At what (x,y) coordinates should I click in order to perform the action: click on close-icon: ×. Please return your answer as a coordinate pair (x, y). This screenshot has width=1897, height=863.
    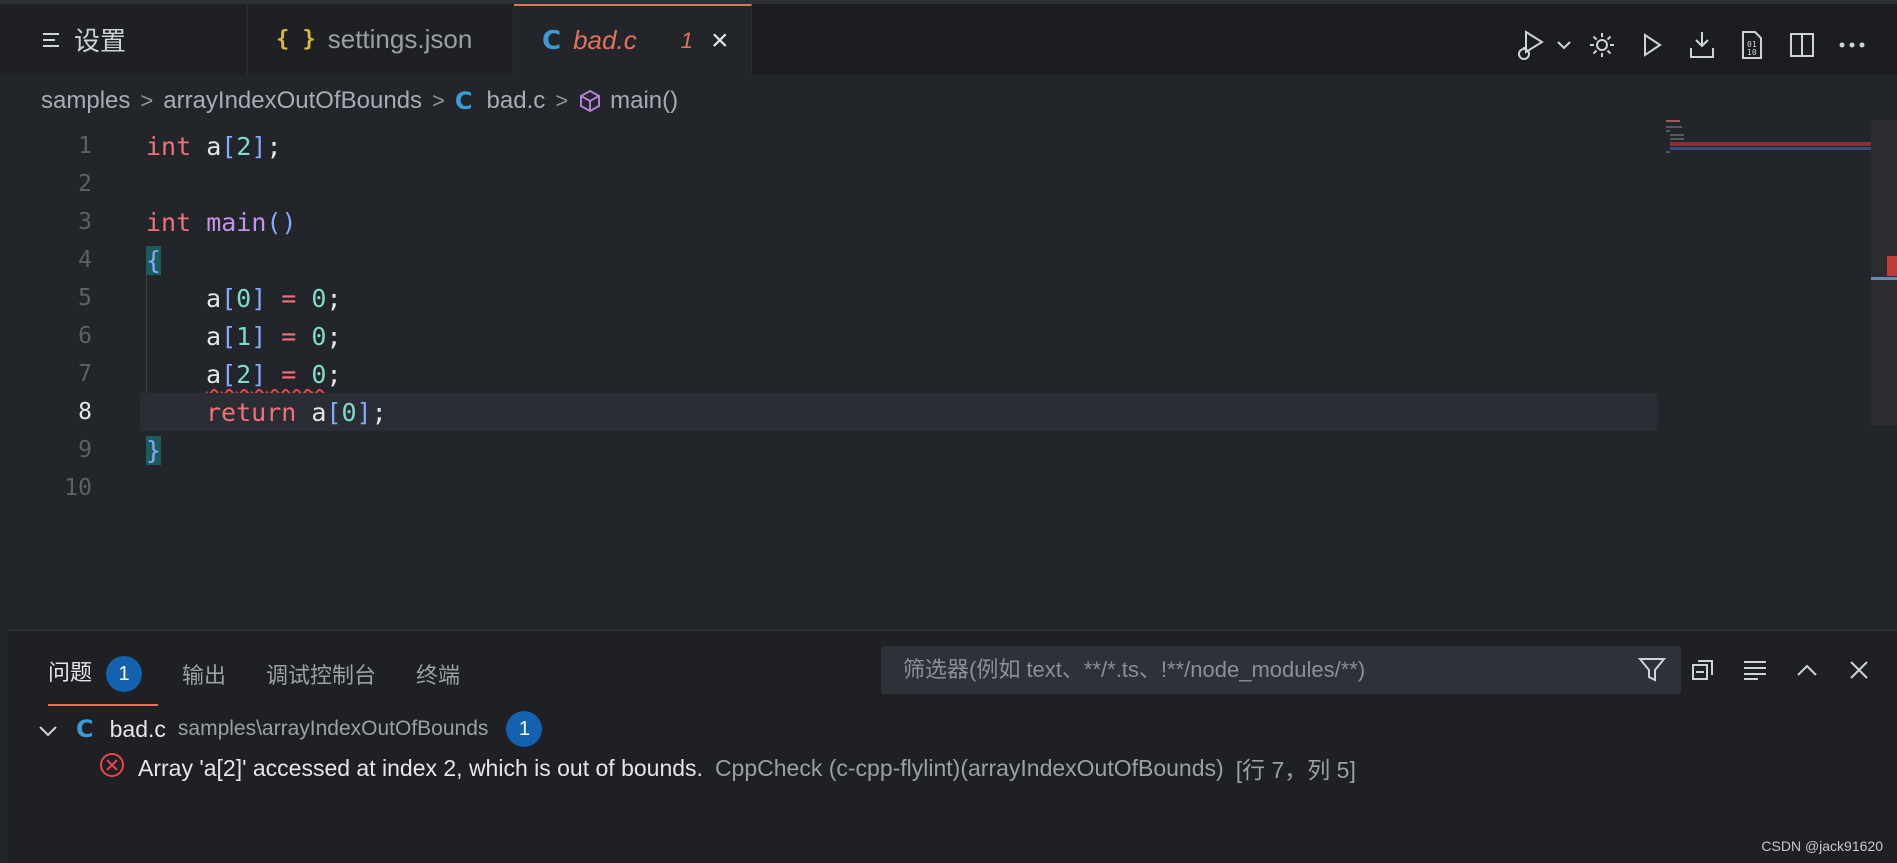
    Looking at the image, I should click on (720, 40).